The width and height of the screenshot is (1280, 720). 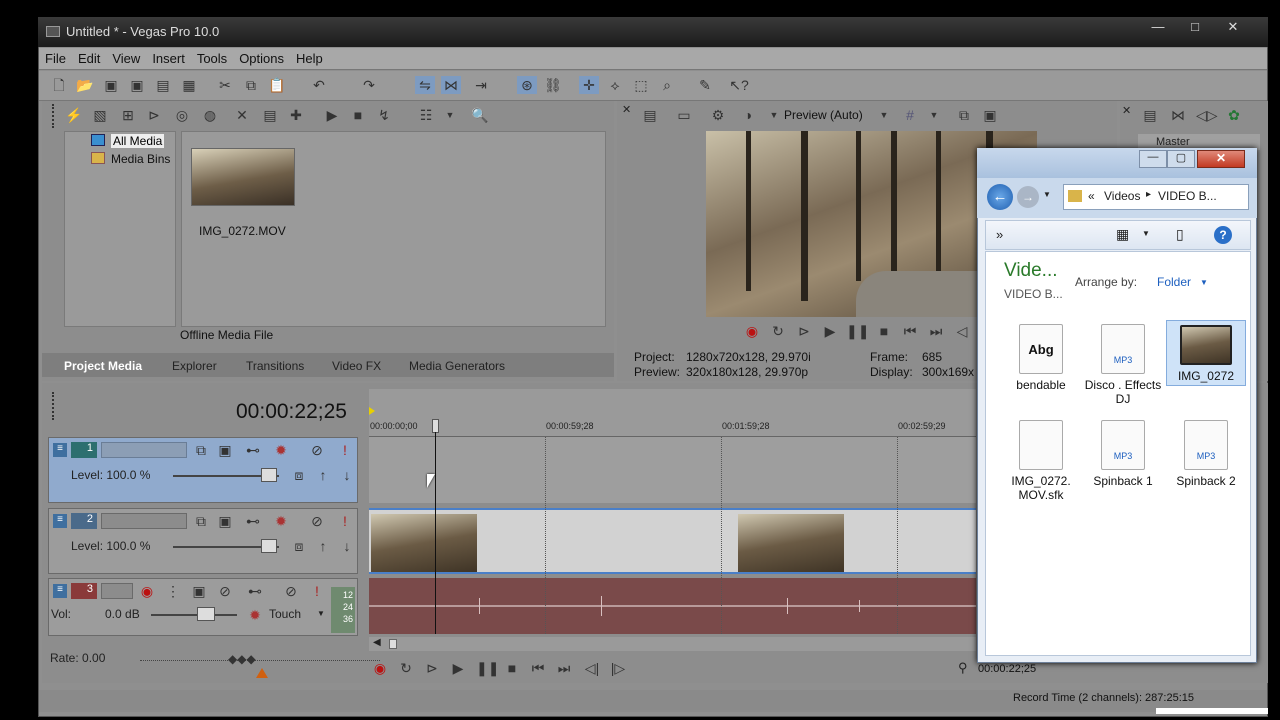 What do you see at coordinates (89, 58) in the screenshot?
I see `menu-edit: Edit` at bounding box center [89, 58].